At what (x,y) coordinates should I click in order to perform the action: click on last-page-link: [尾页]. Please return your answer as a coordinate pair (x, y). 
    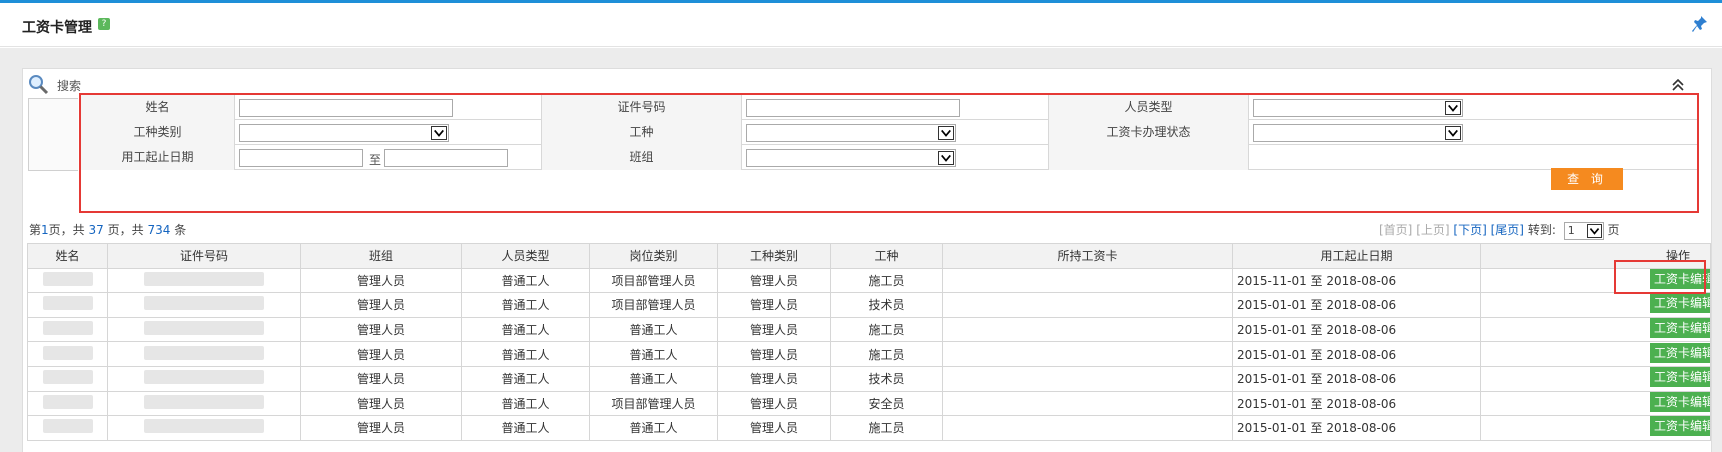
    Looking at the image, I should click on (1507, 230).